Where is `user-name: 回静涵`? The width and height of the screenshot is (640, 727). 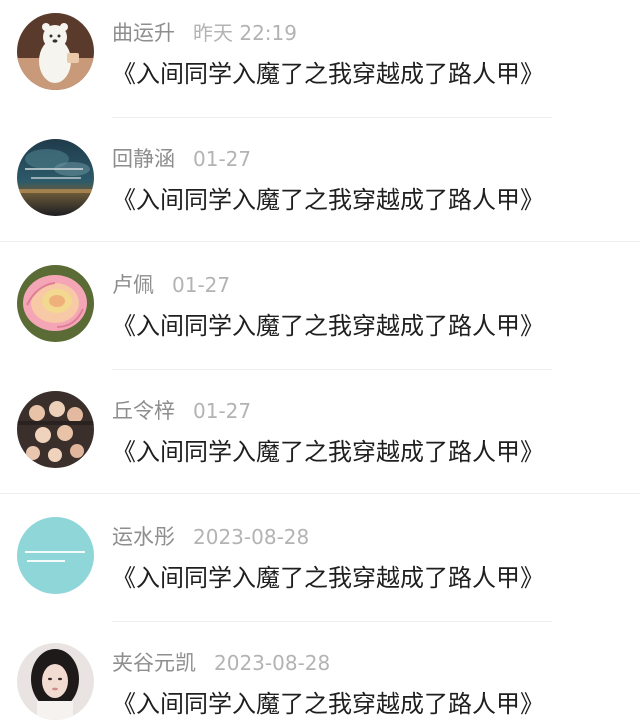
user-name: 回静涵 is located at coordinates (143, 159).